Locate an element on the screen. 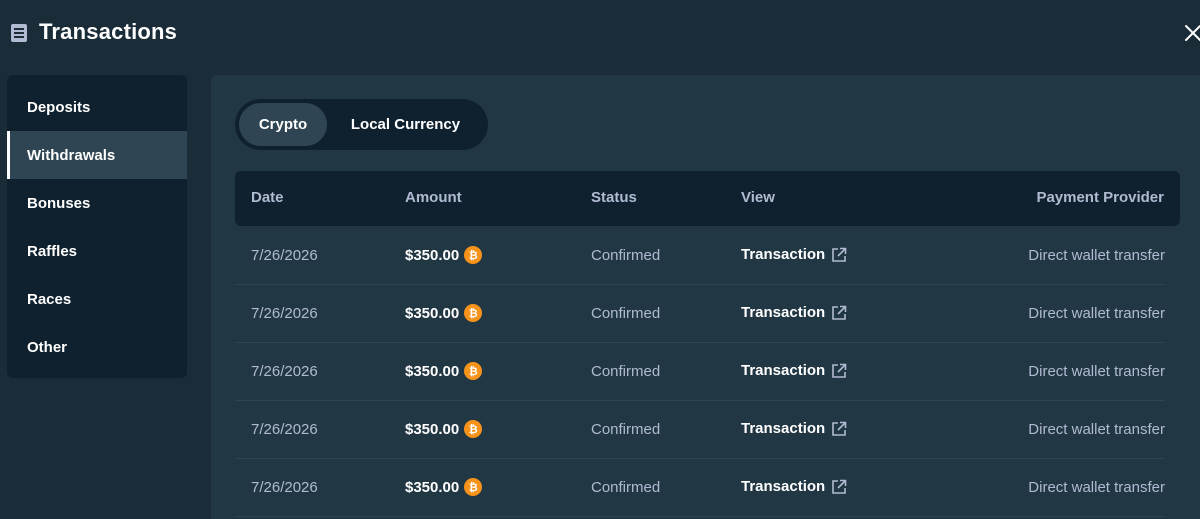 This screenshot has width=1200, height=519. table-header: Date Amount Status View Payment Provider is located at coordinates (707, 198).